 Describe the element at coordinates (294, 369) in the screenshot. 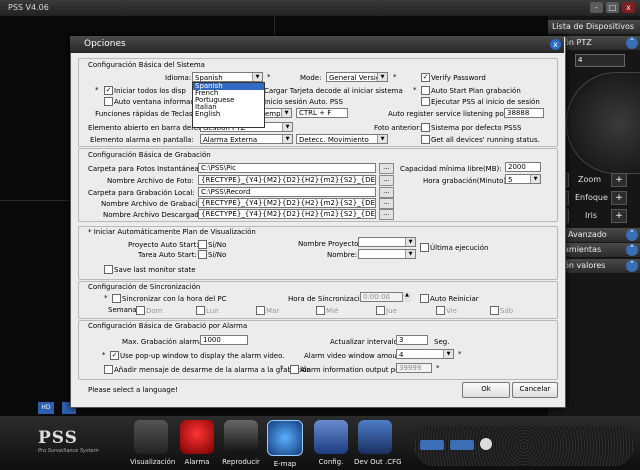

I see `info-port-checkbox` at that location.